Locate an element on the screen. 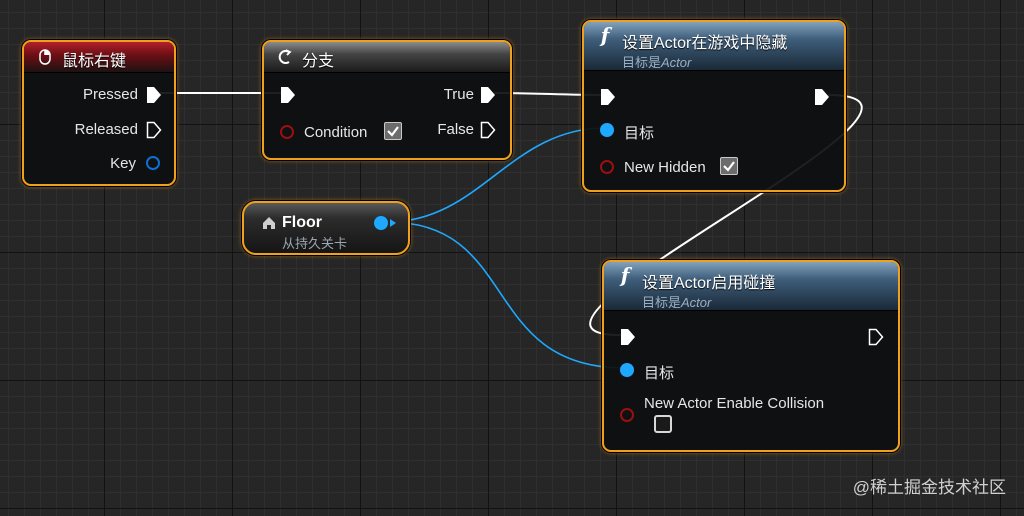  mouse-icon is located at coordinates (45, 57).